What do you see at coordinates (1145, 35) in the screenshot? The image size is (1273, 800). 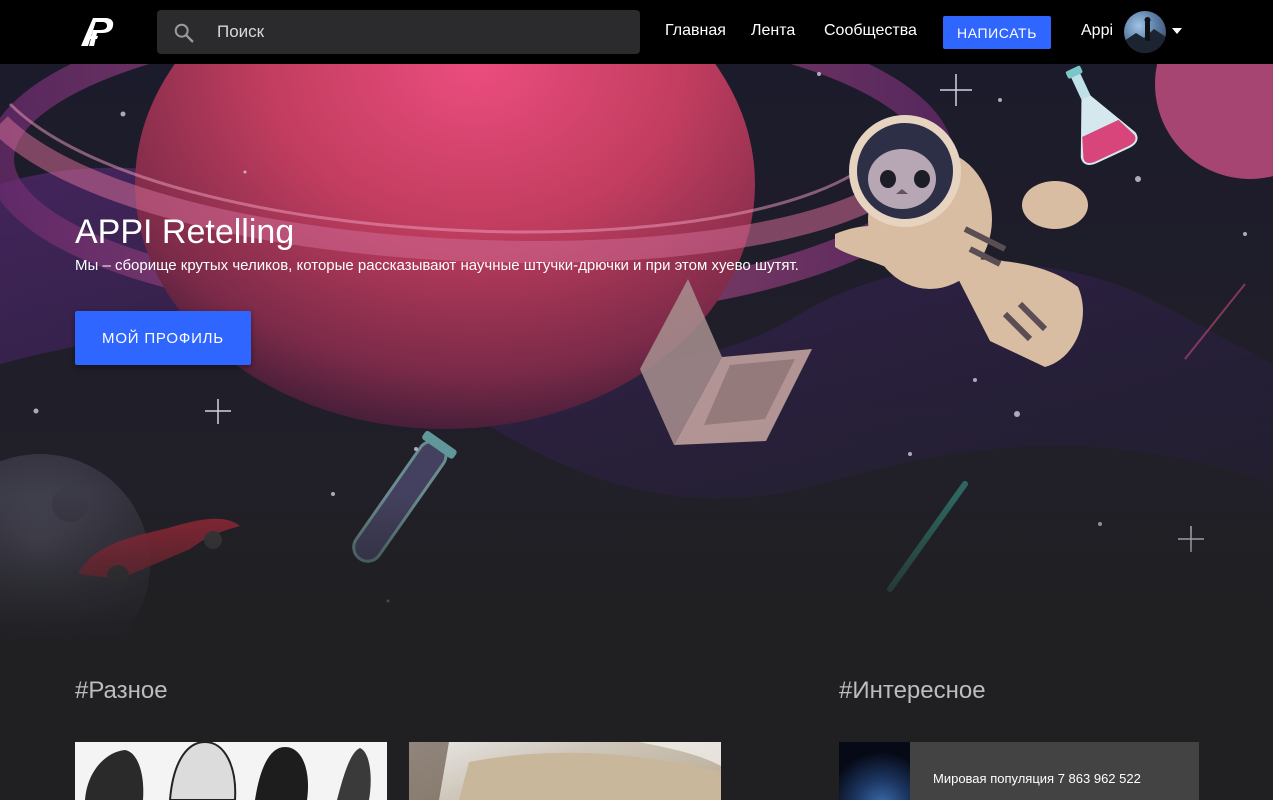 I see `avatar-photo-icon` at bounding box center [1145, 35].